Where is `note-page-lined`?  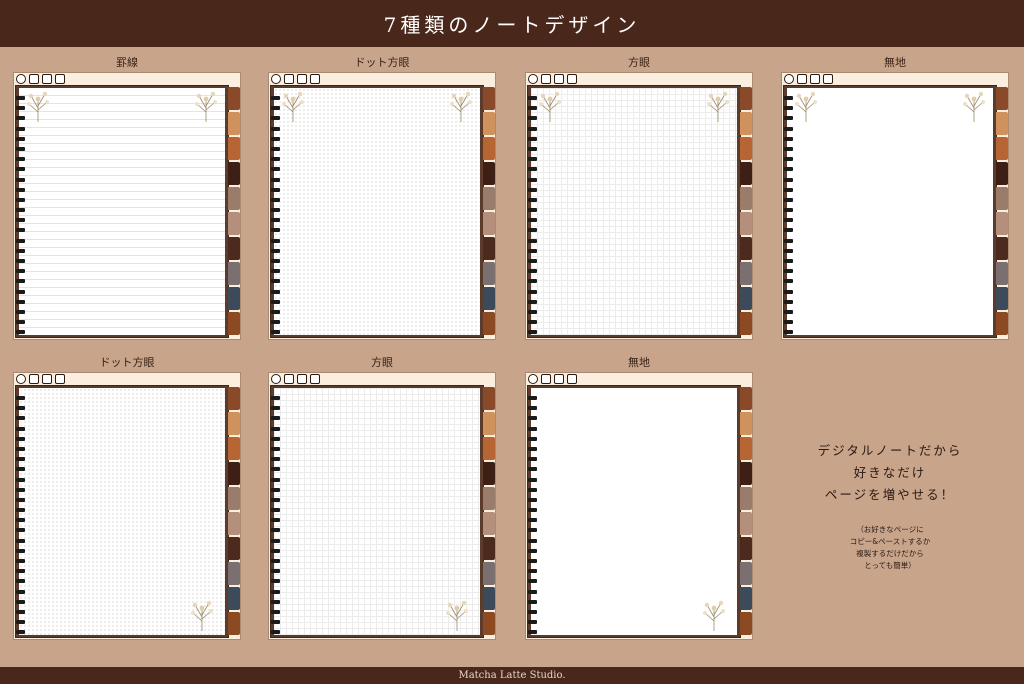
note-page-lined is located at coordinates (122, 211).